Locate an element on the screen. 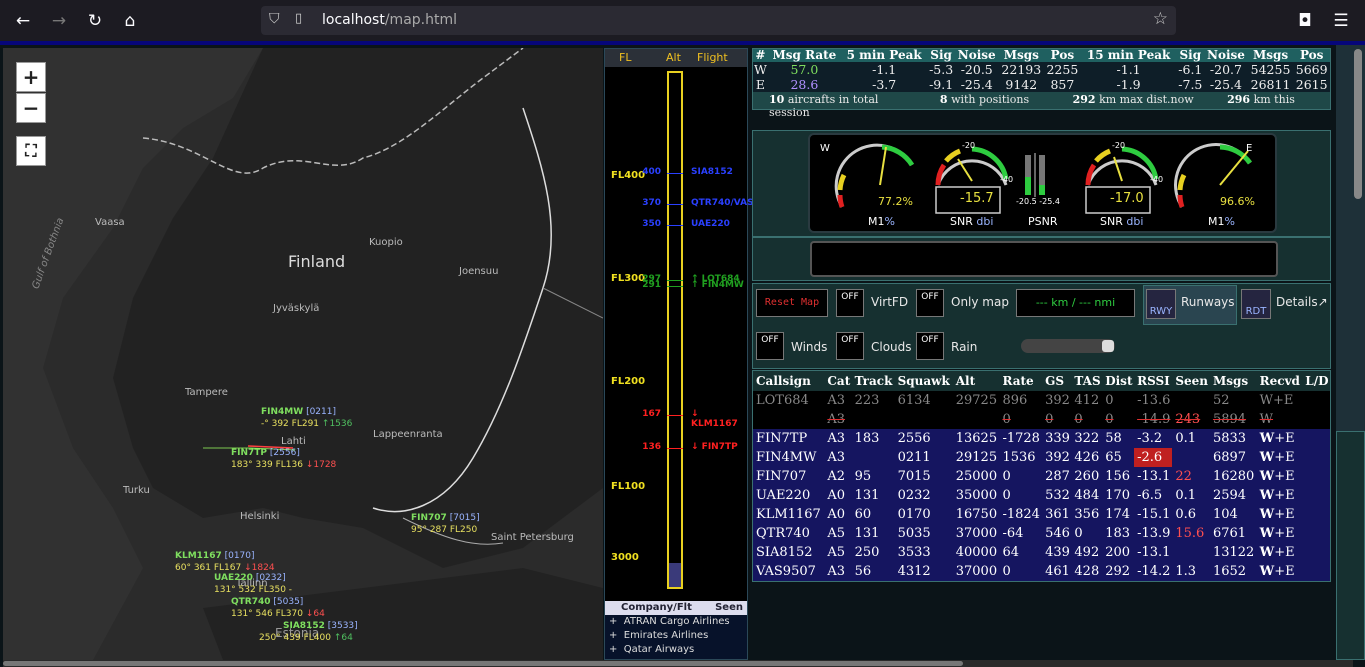 The height and width of the screenshot is (667, 1365). table-cell: 13625 is located at coordinates (976, 438).